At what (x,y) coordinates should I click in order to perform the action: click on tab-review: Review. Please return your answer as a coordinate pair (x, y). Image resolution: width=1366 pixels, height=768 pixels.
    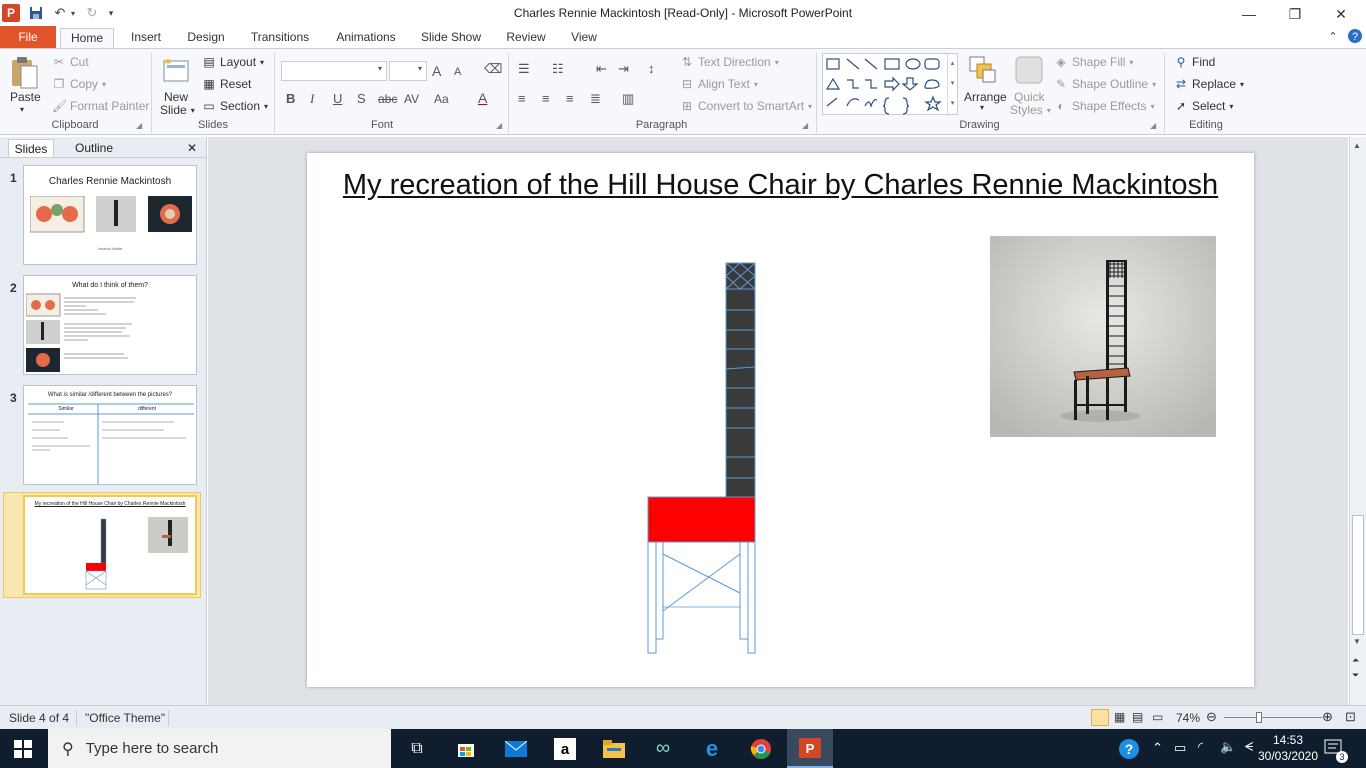
    Looking at the image, I should click on (526, 38).